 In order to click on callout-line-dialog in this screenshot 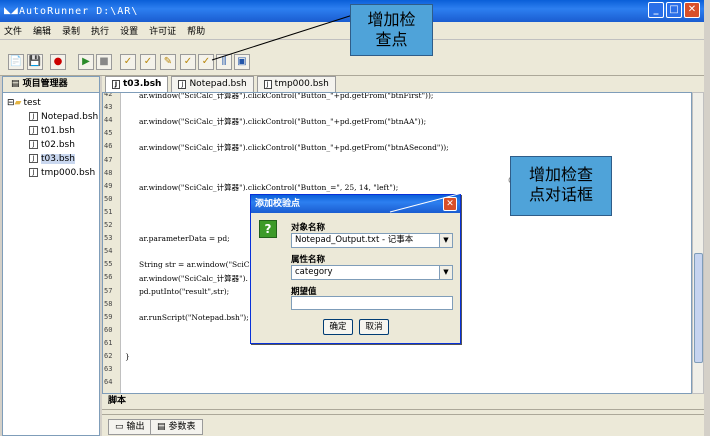, I will do `click(451, 196)`.